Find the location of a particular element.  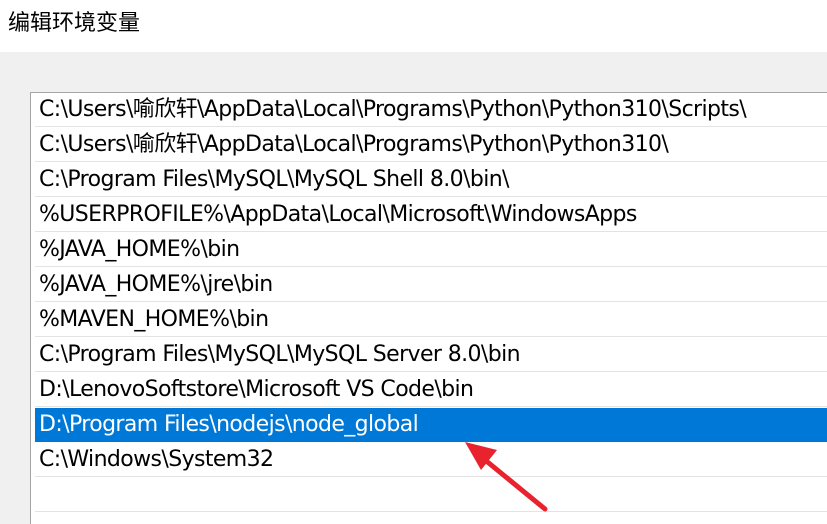

dialog-title: 编辑环境变量 is located at coordinates (74, 23).